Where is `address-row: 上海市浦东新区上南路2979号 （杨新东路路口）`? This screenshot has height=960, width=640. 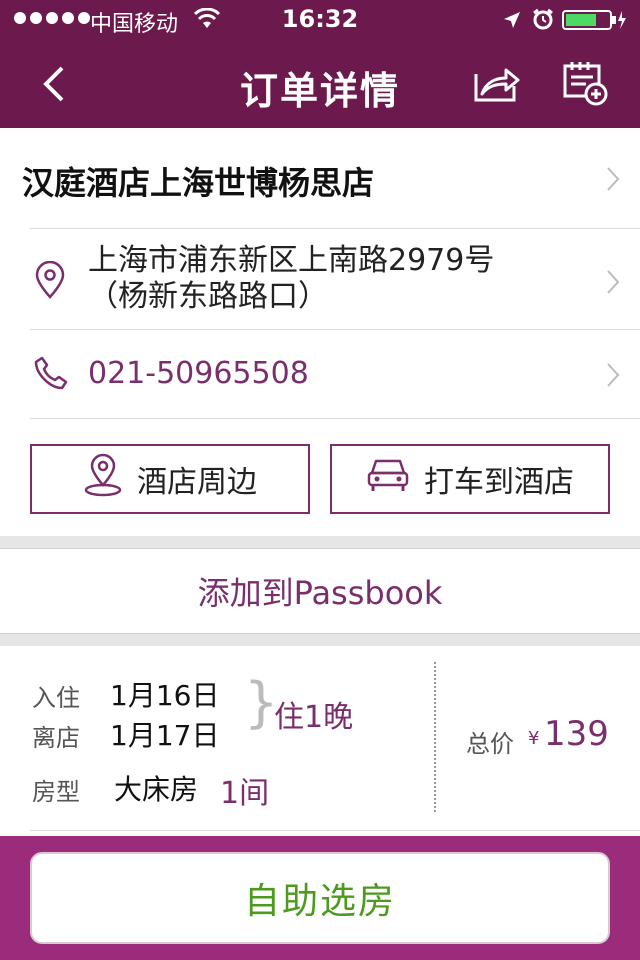
address-row: 上海市浦东新区上南路2979号 （杨新东路路口） is located at coordinates (320, 279).